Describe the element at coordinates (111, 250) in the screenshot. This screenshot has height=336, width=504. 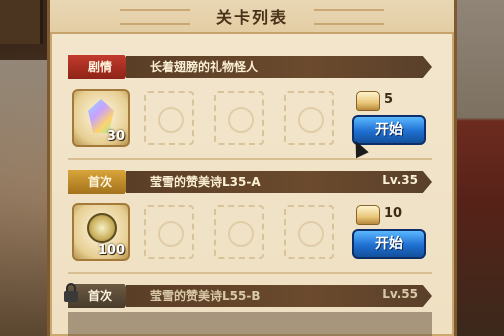
I see `reward-count: 100` at that location.